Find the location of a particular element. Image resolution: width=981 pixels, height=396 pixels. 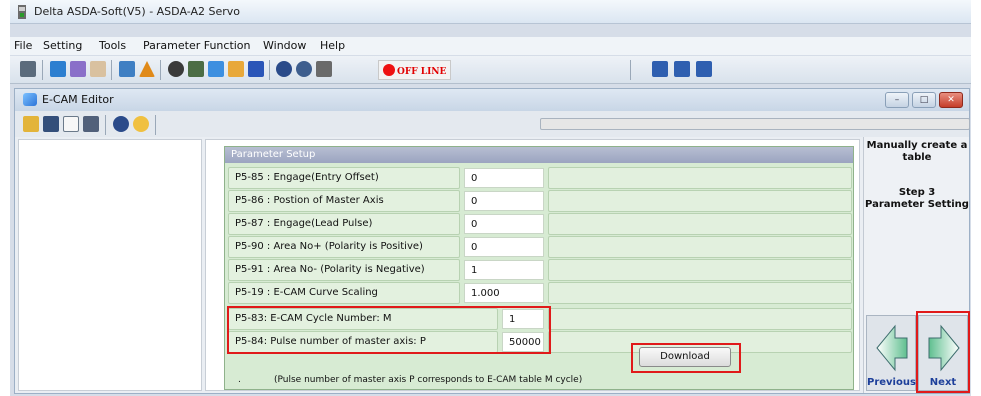

tile-horizontal-icon is located at coordinates (682, 69).